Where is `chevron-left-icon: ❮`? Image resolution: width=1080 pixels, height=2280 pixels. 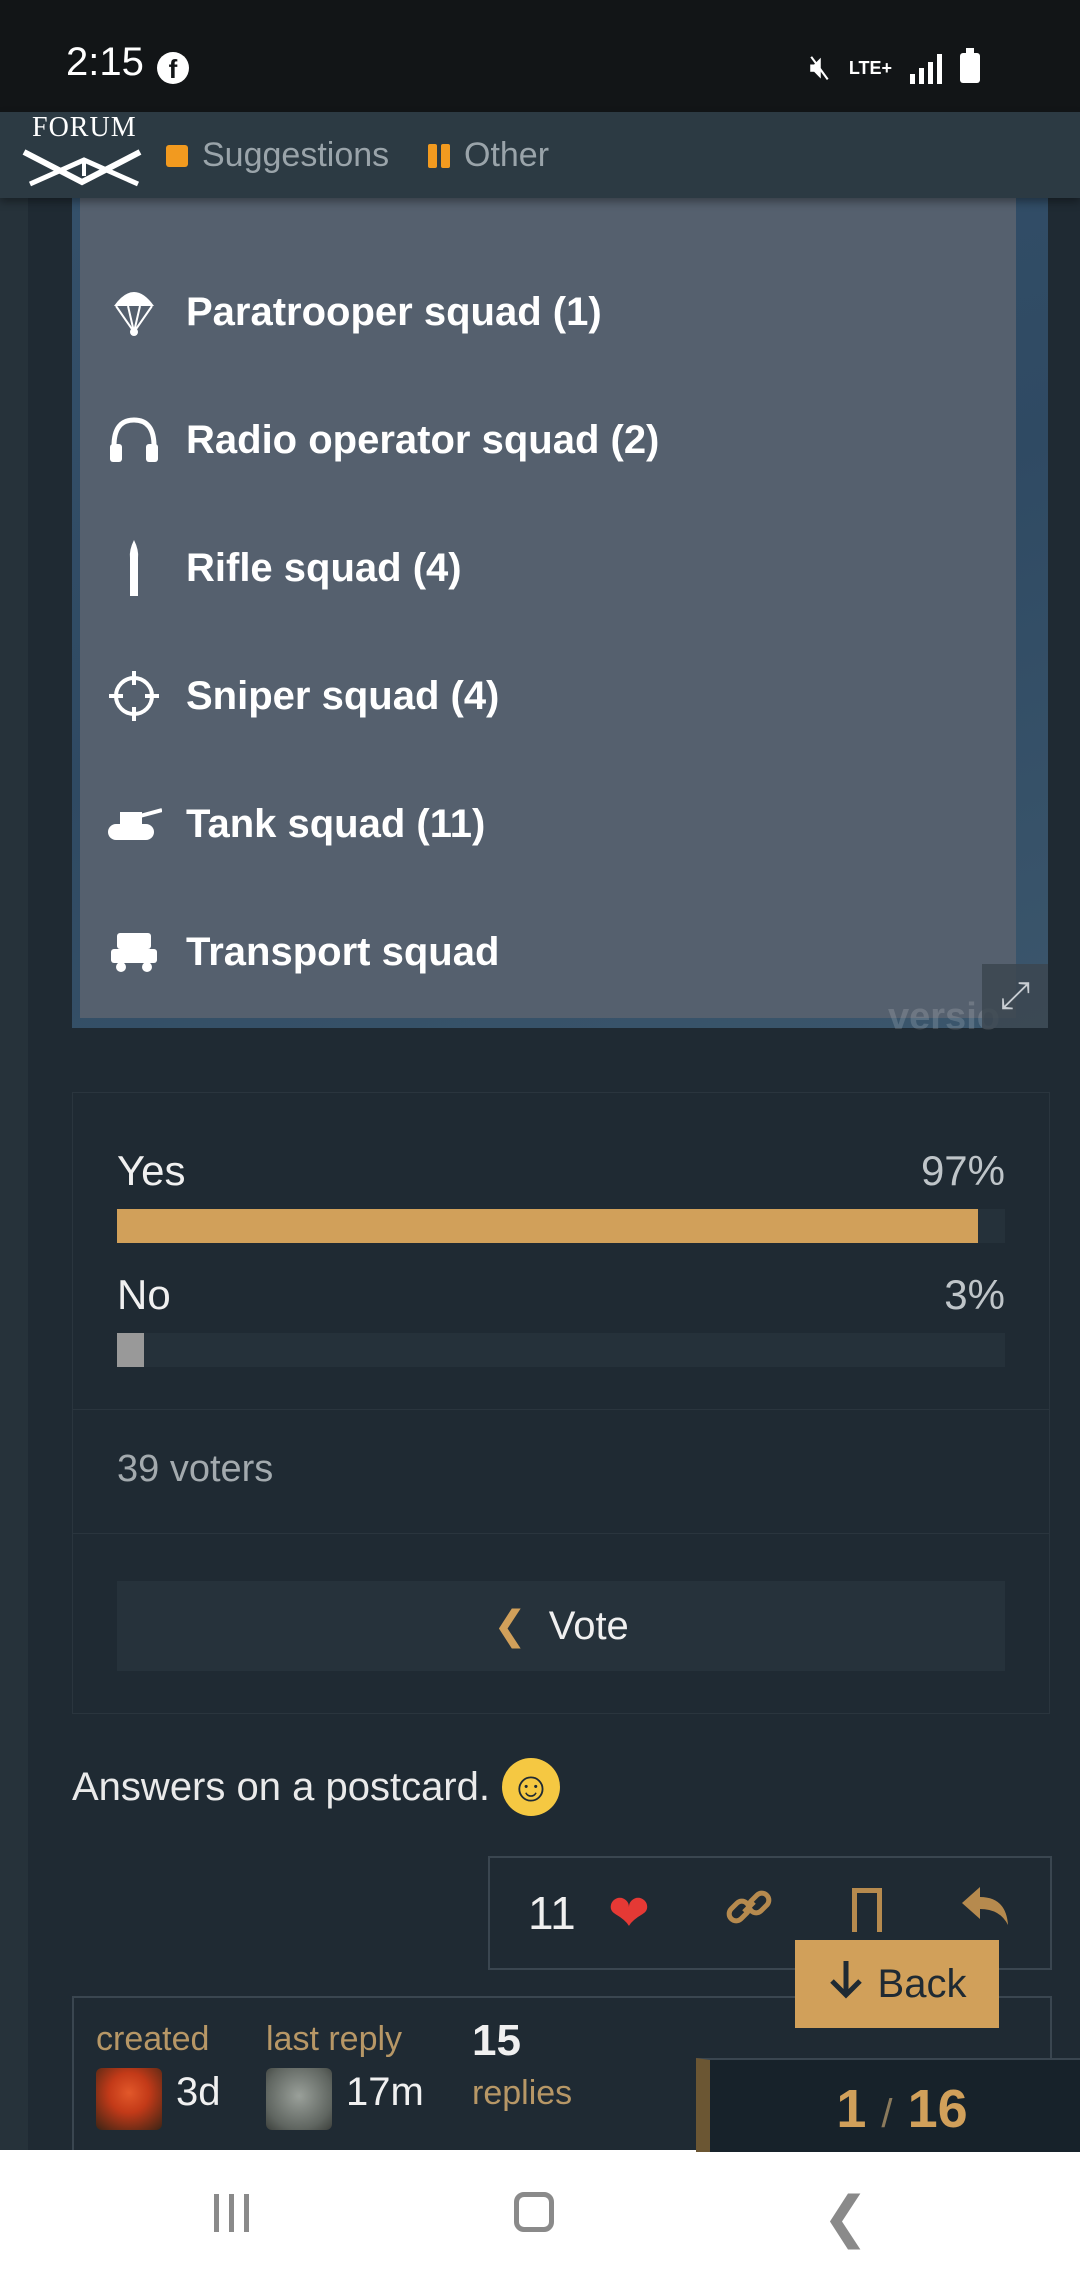
chevron-left-icon: ❮ is located at coordinates (510, 1626).